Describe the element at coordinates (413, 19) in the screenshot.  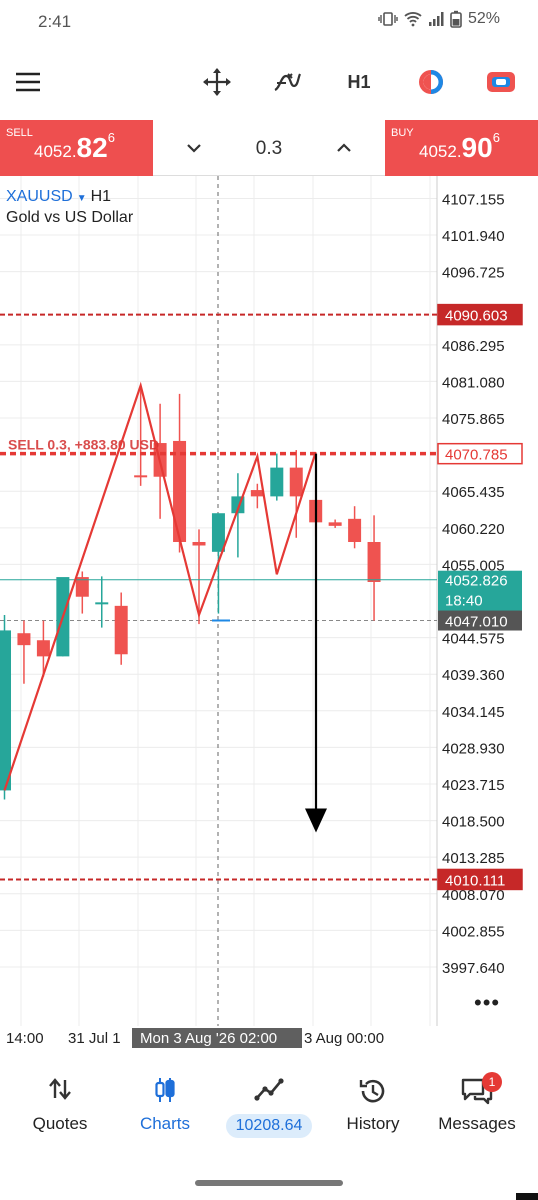
I see `wifi-icon` at that location.